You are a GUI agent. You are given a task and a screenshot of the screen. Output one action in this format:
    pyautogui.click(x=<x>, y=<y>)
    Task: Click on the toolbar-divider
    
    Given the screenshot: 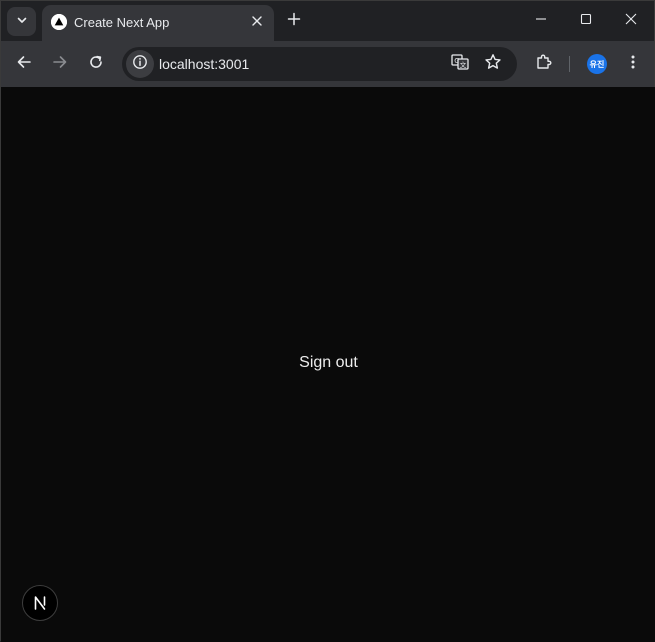 What is the action you would take?
    pyautogui.click(x=569, y=64)
    